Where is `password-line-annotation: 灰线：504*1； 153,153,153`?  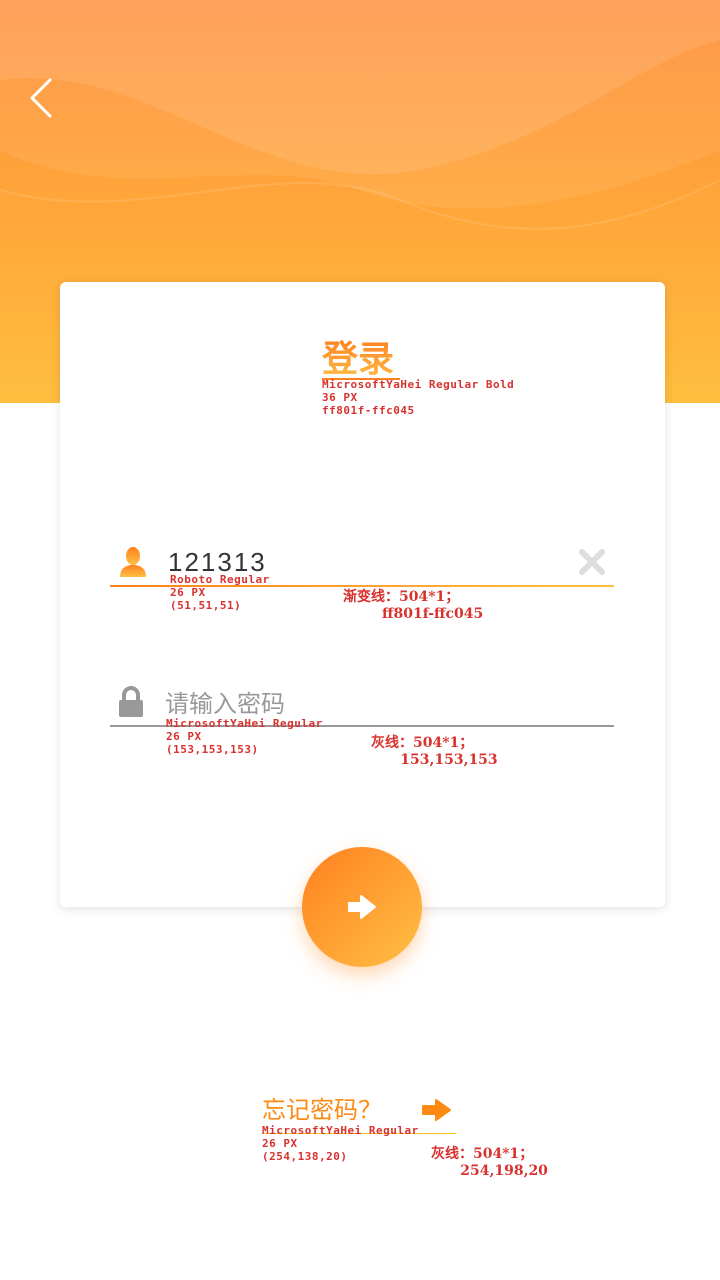 password-line-annotation: 灰线：504*1； 153,153,153 is located at coordinates (434, 751).